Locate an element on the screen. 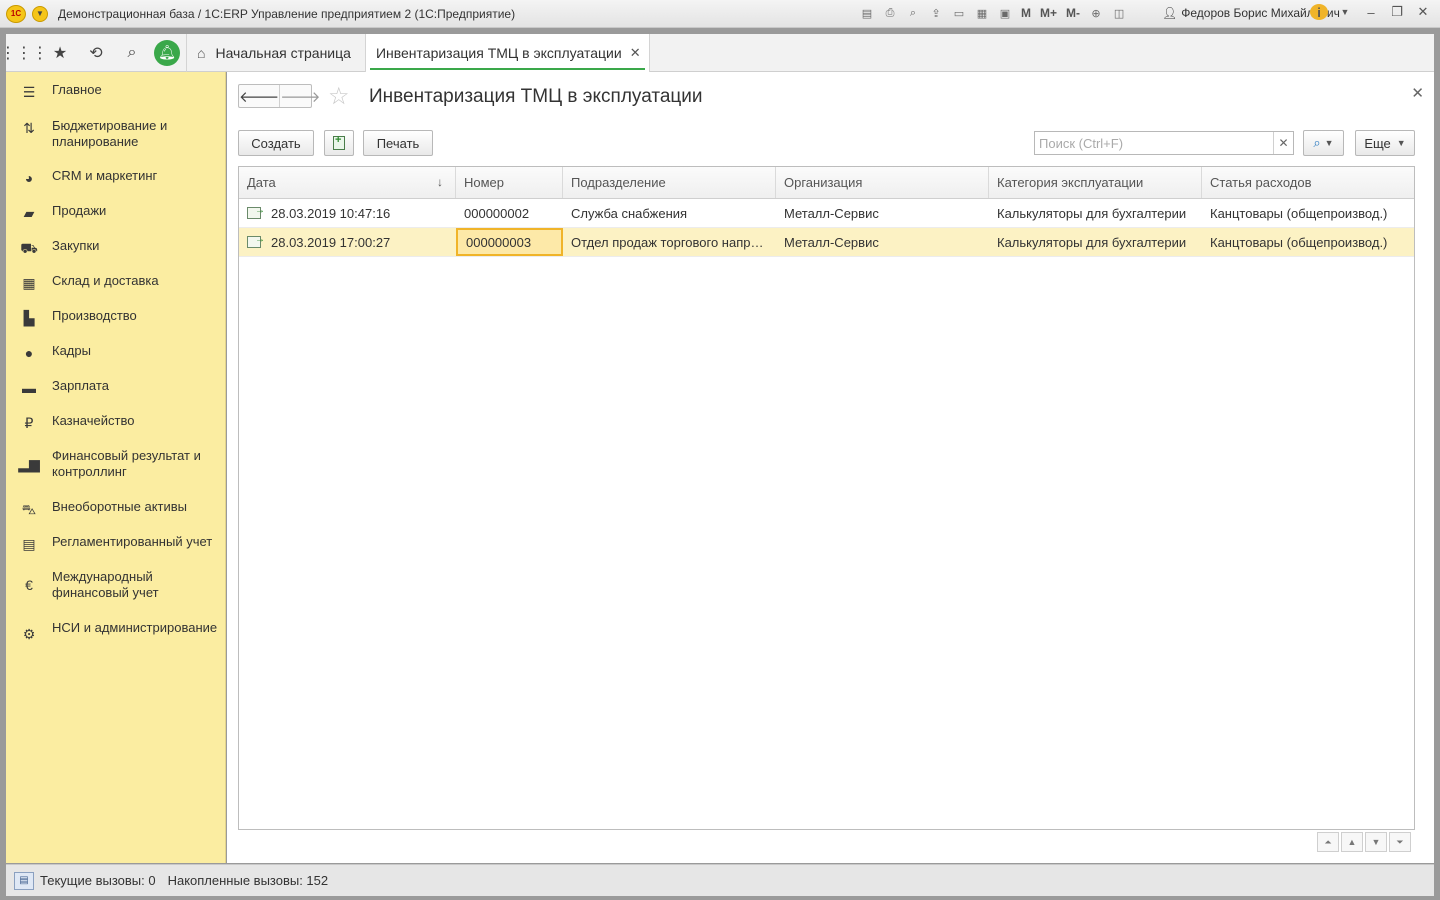 This screenshot has width=1440, height=900. column-header-number: Номер is located at coordinates (509, 182).